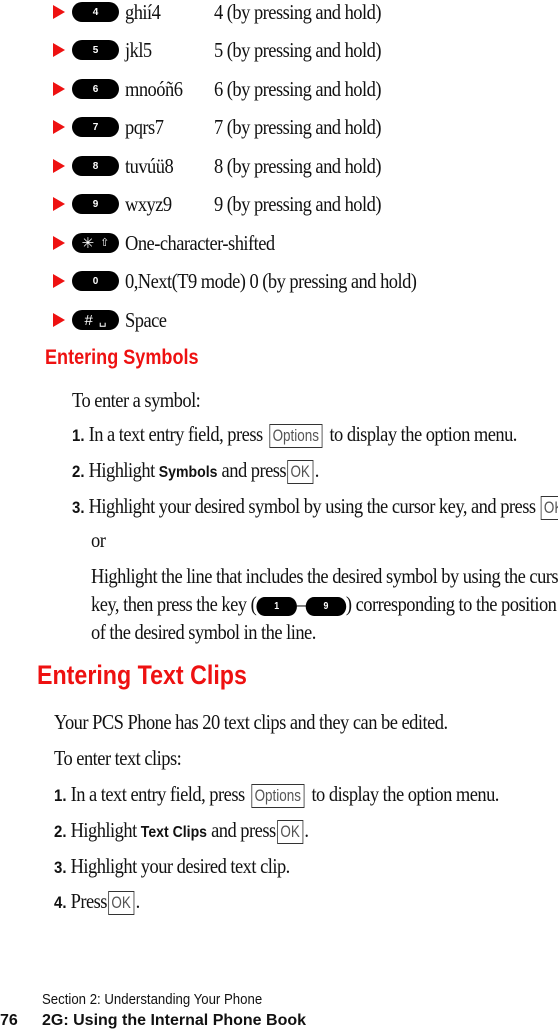 The image size is (558, 1034). What do you see at coordinates (298, 88) in the screenshot?
I see `key-desc: 6 (by pressing and hold)` at bounding box center [298, 88].